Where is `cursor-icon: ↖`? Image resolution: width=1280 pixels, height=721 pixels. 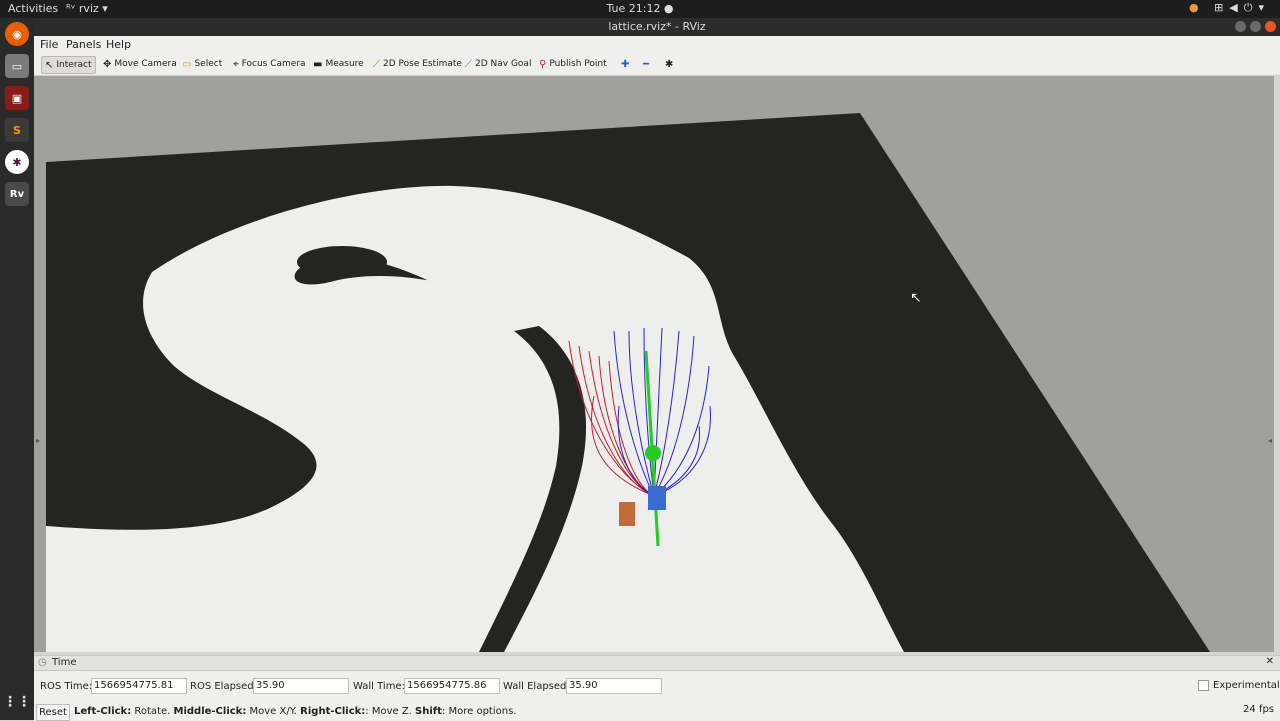 cursor-icon: ↖ is located at coordinates (49, 65).